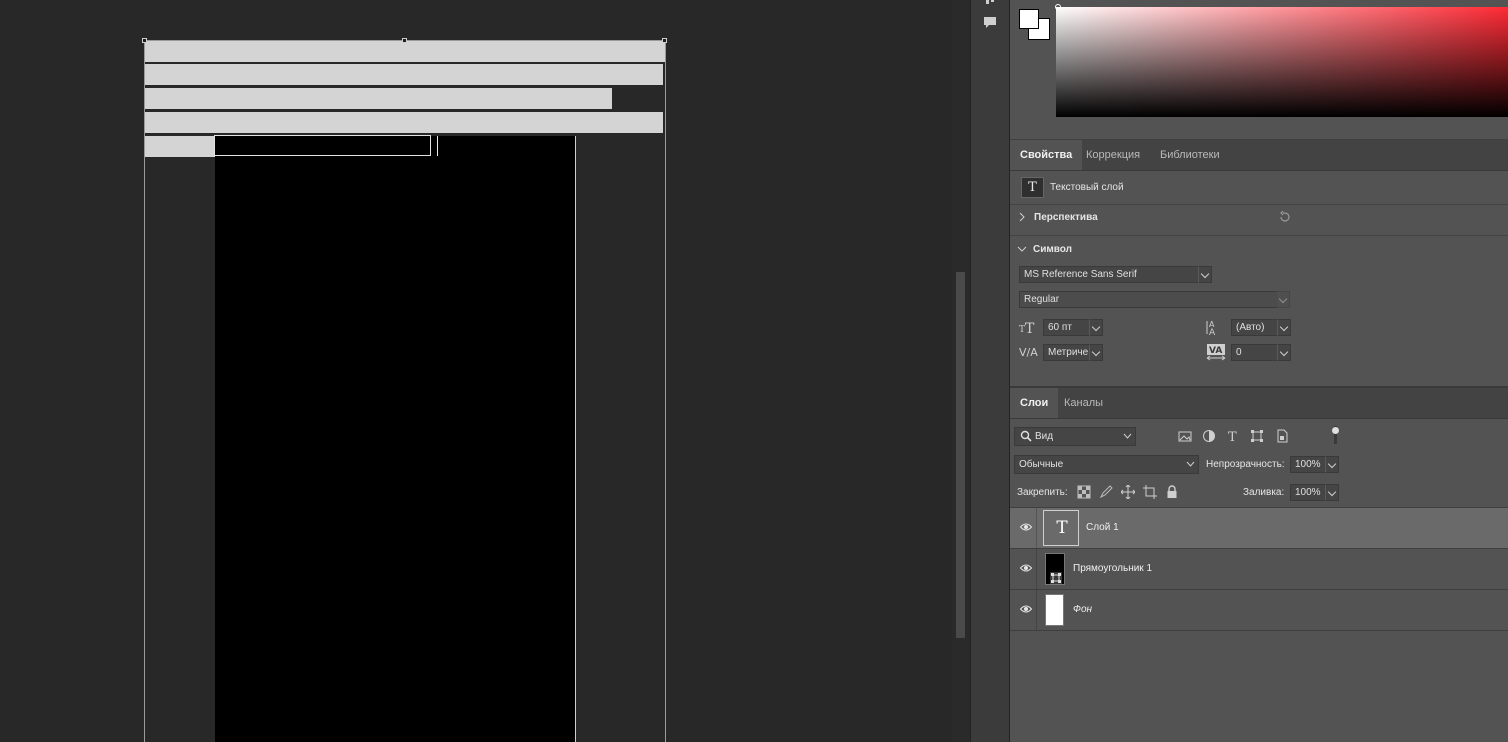  What do you see at coordinates (1259, 569) in the screenshot?
I see `layer-row-rectangle-1: Прямоугольник 1` at bounding box center [1259, 569].